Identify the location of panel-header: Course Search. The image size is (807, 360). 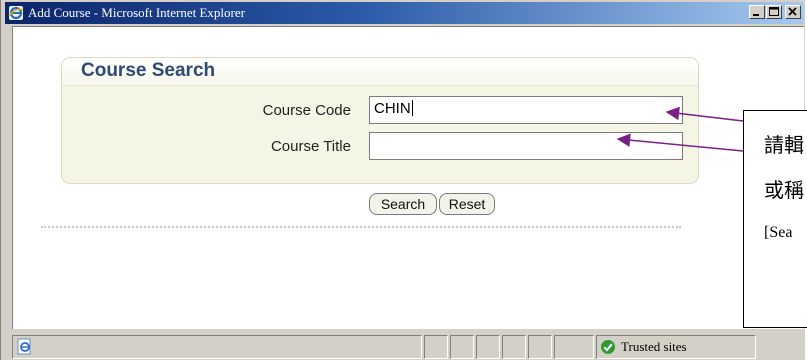
(380, 72).